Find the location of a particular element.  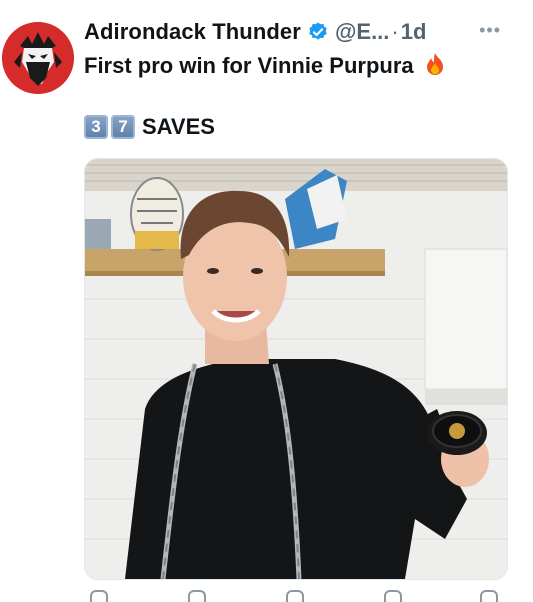

thunder-logo-icon is located at coordinates (38, 58).